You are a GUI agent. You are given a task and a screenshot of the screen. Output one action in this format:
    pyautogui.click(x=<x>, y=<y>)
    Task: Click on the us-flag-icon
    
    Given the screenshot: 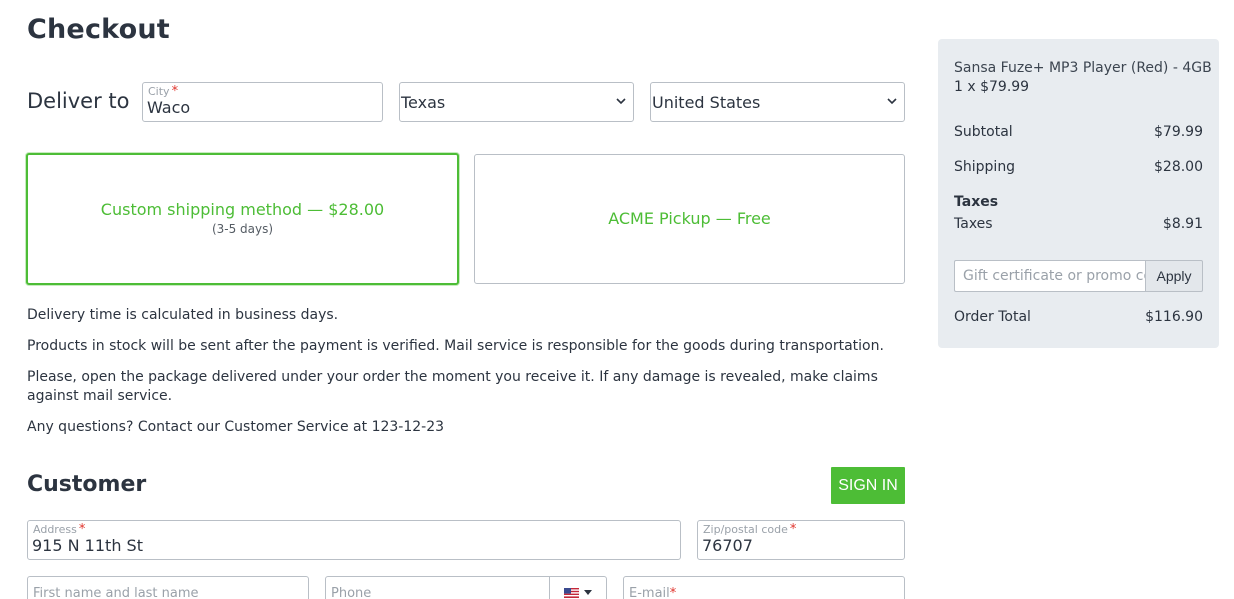 What is the action you would take?
    pyautogui.click(x=571, y=593)
    